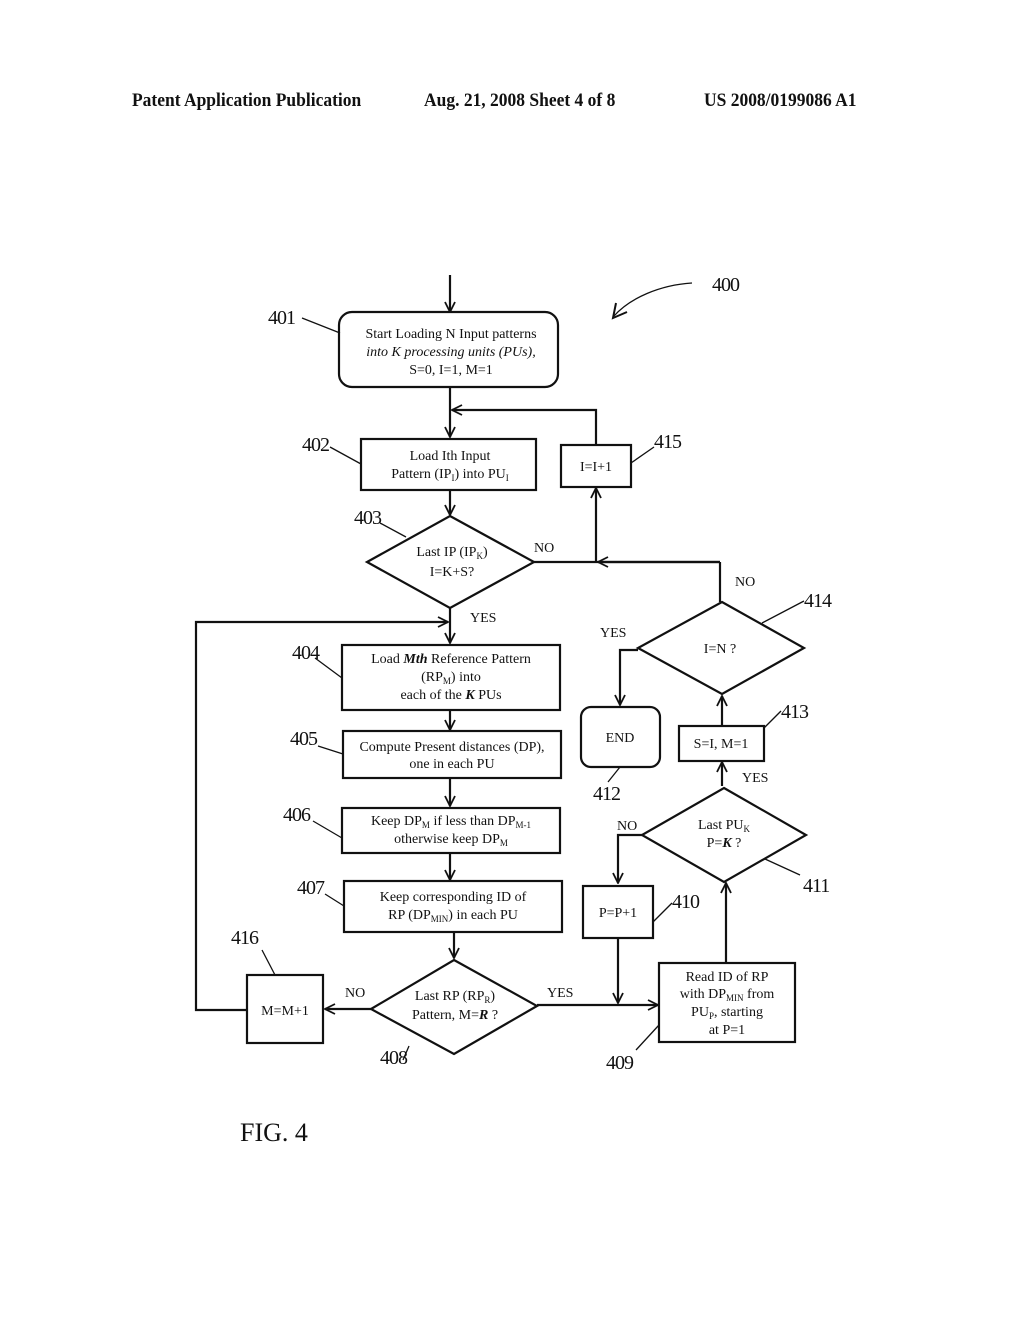  I want to click on node-406-line2: otherwise keep DPM, so click(451, 840).